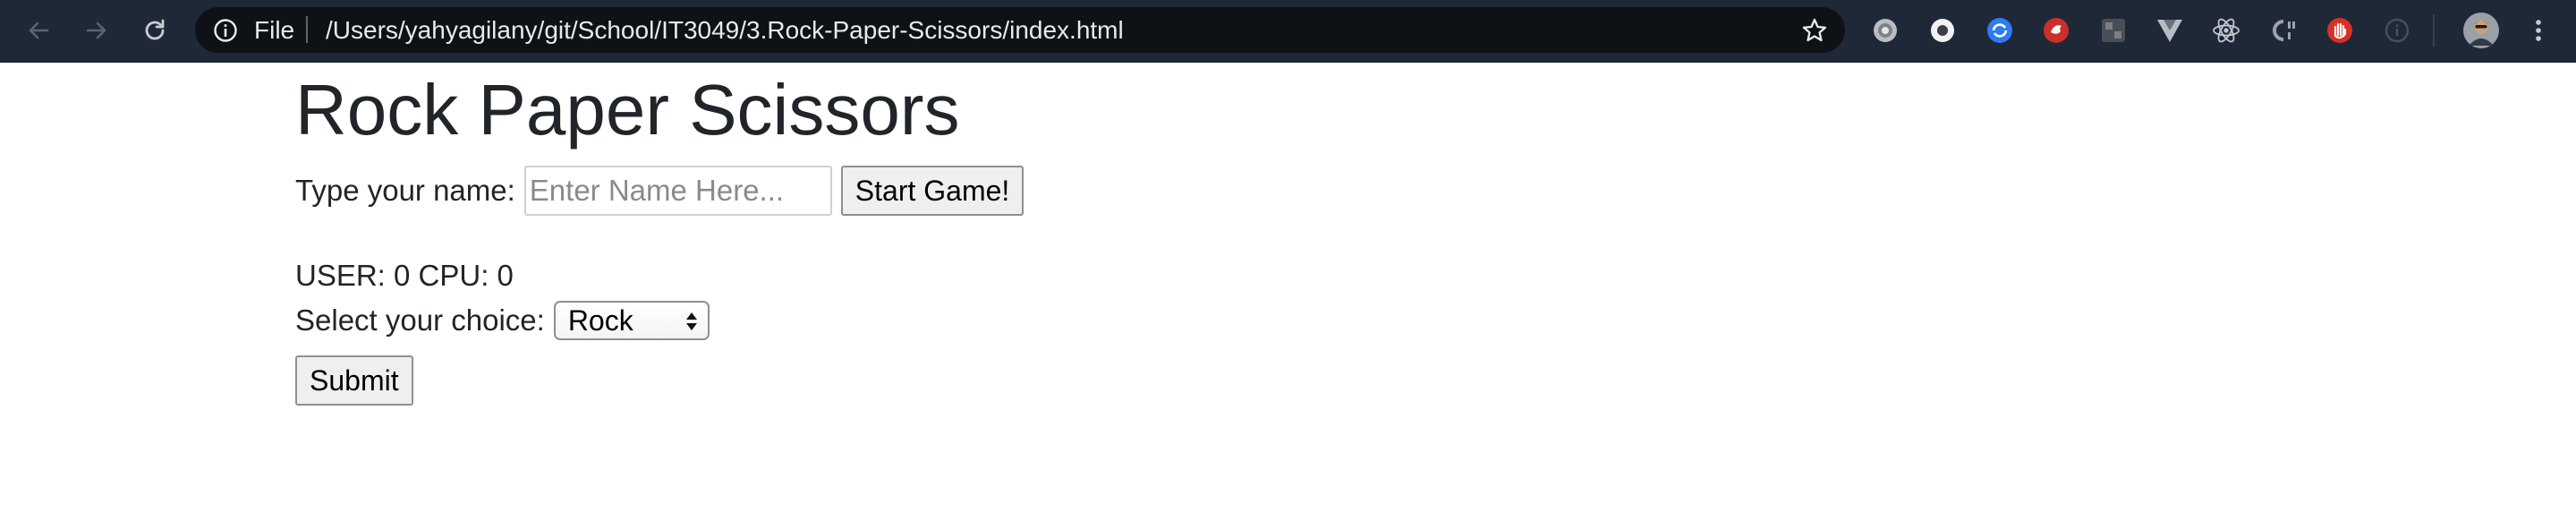 This screenshot has height=513, width=2576. I want to click on submit-button: Submit, so click(354, 380).